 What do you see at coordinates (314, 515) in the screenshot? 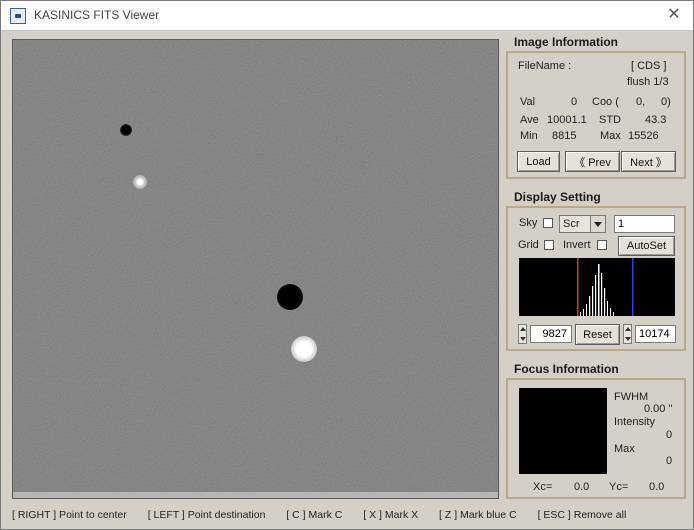
I see `hint-key-c: [ C ] Mark C` at bounding box center [314, 515].